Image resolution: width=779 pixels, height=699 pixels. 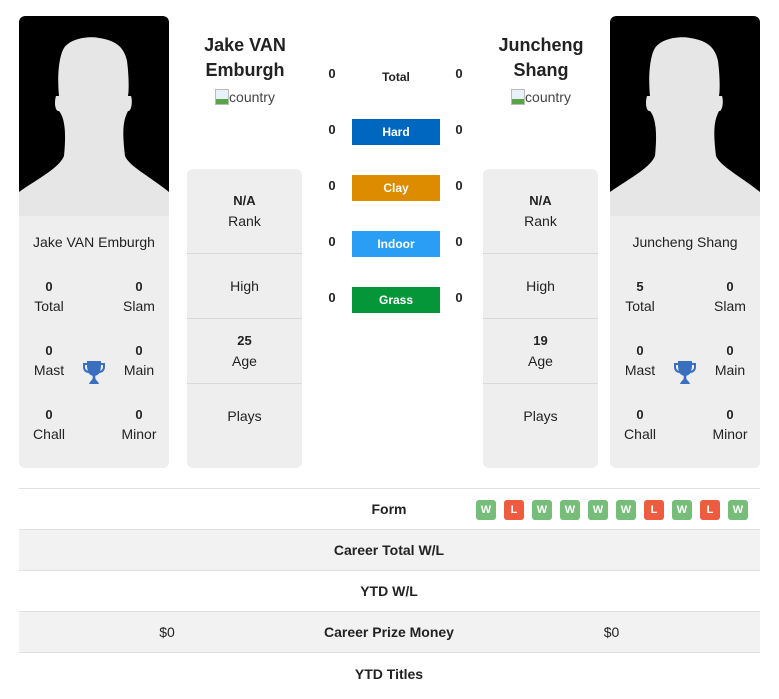 I want to click on left-titles-mast: 0 Mast, so click(x=49, y=360).